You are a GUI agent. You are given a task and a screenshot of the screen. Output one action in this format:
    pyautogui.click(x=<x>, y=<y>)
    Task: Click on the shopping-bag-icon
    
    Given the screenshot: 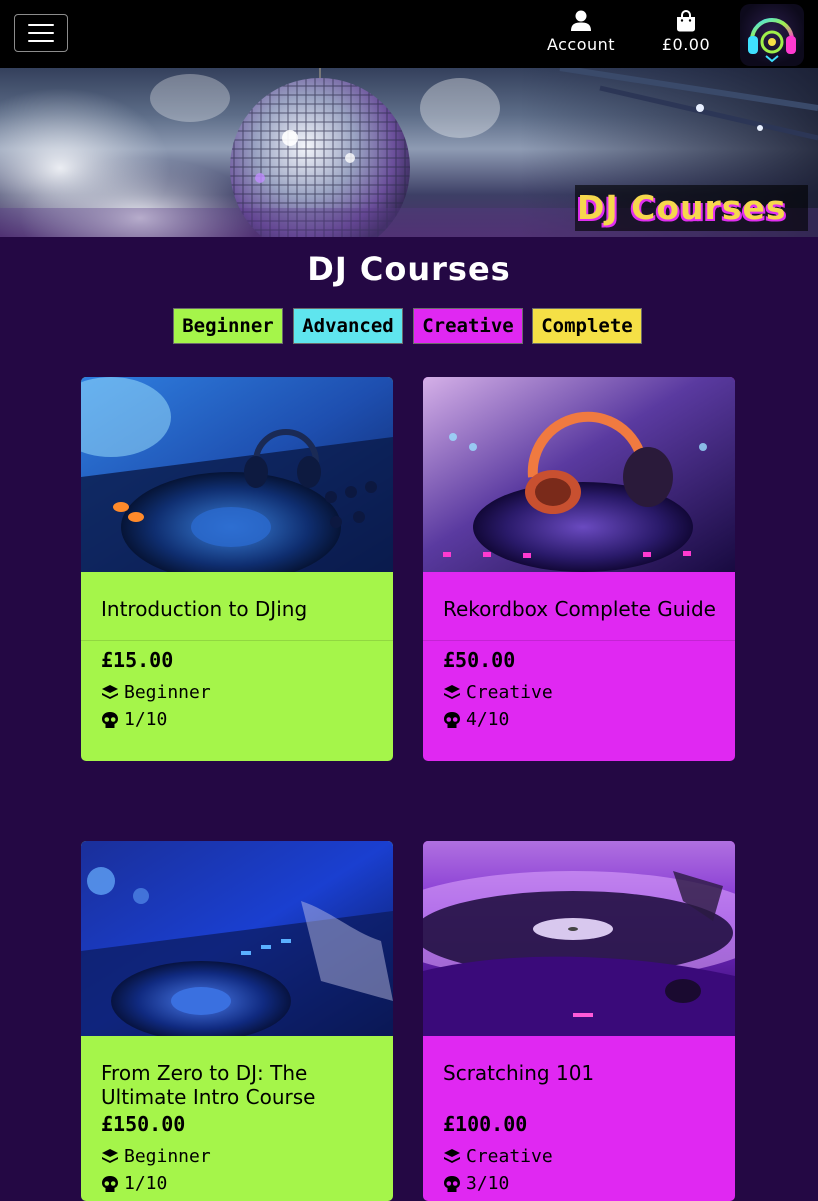 What is the action you would take?
    pyautogui.click(x=686, y=21)
    